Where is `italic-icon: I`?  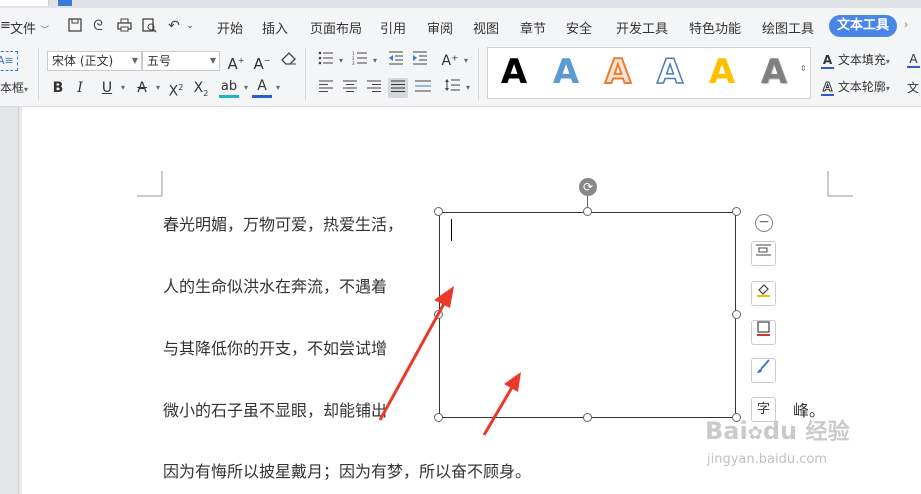
italic-icon: I is located at coordinates (80, 88).